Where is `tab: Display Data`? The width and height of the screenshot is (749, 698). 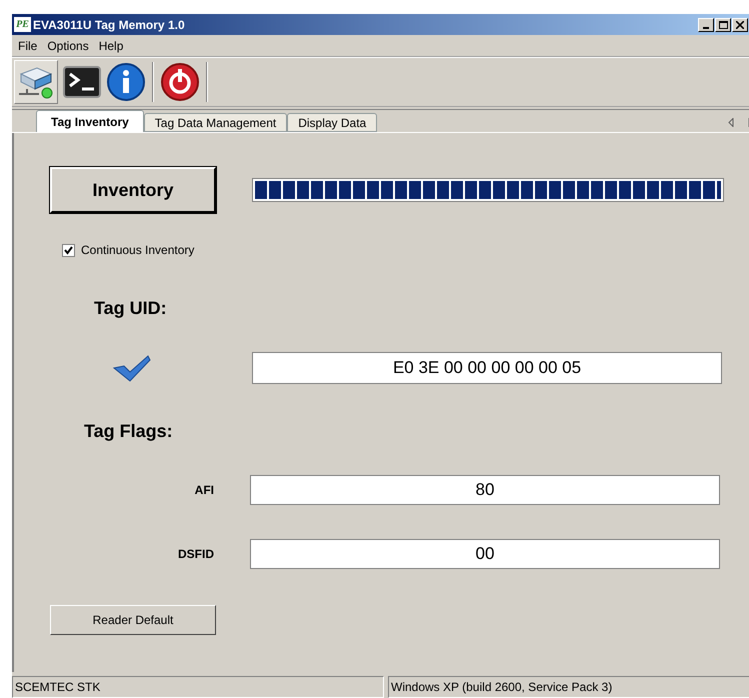 tab: Display Data is located at coordinates (332, 122).